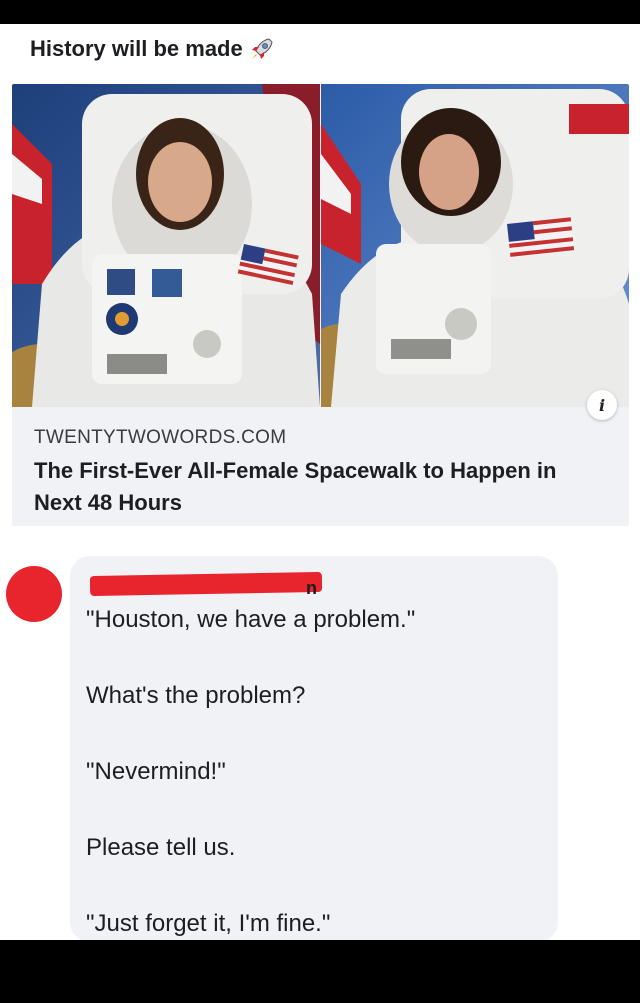 This screenshot has width=640, height=1003. Describe the element at coordinates (251, 619) in the screenshot. I see `comment-line: "Houston, we have a problem."` at that location.